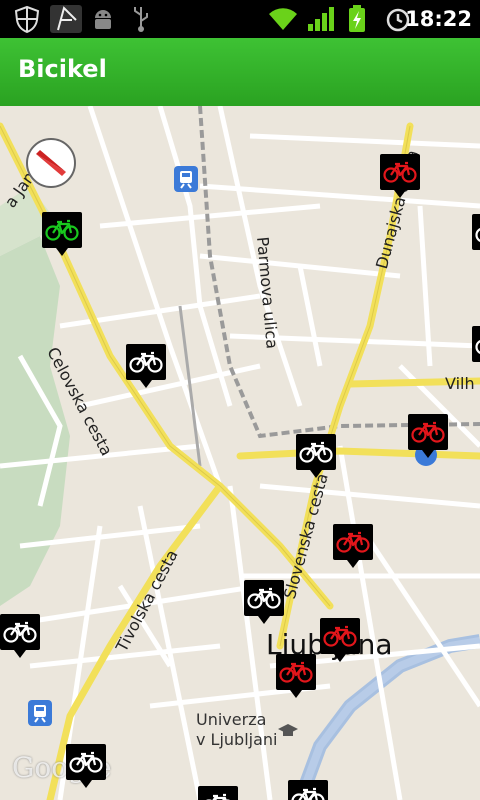  What do you see at coordinates (103, 19) in the screenshot?
I see `android-icon` at bounding box center [103, 19].